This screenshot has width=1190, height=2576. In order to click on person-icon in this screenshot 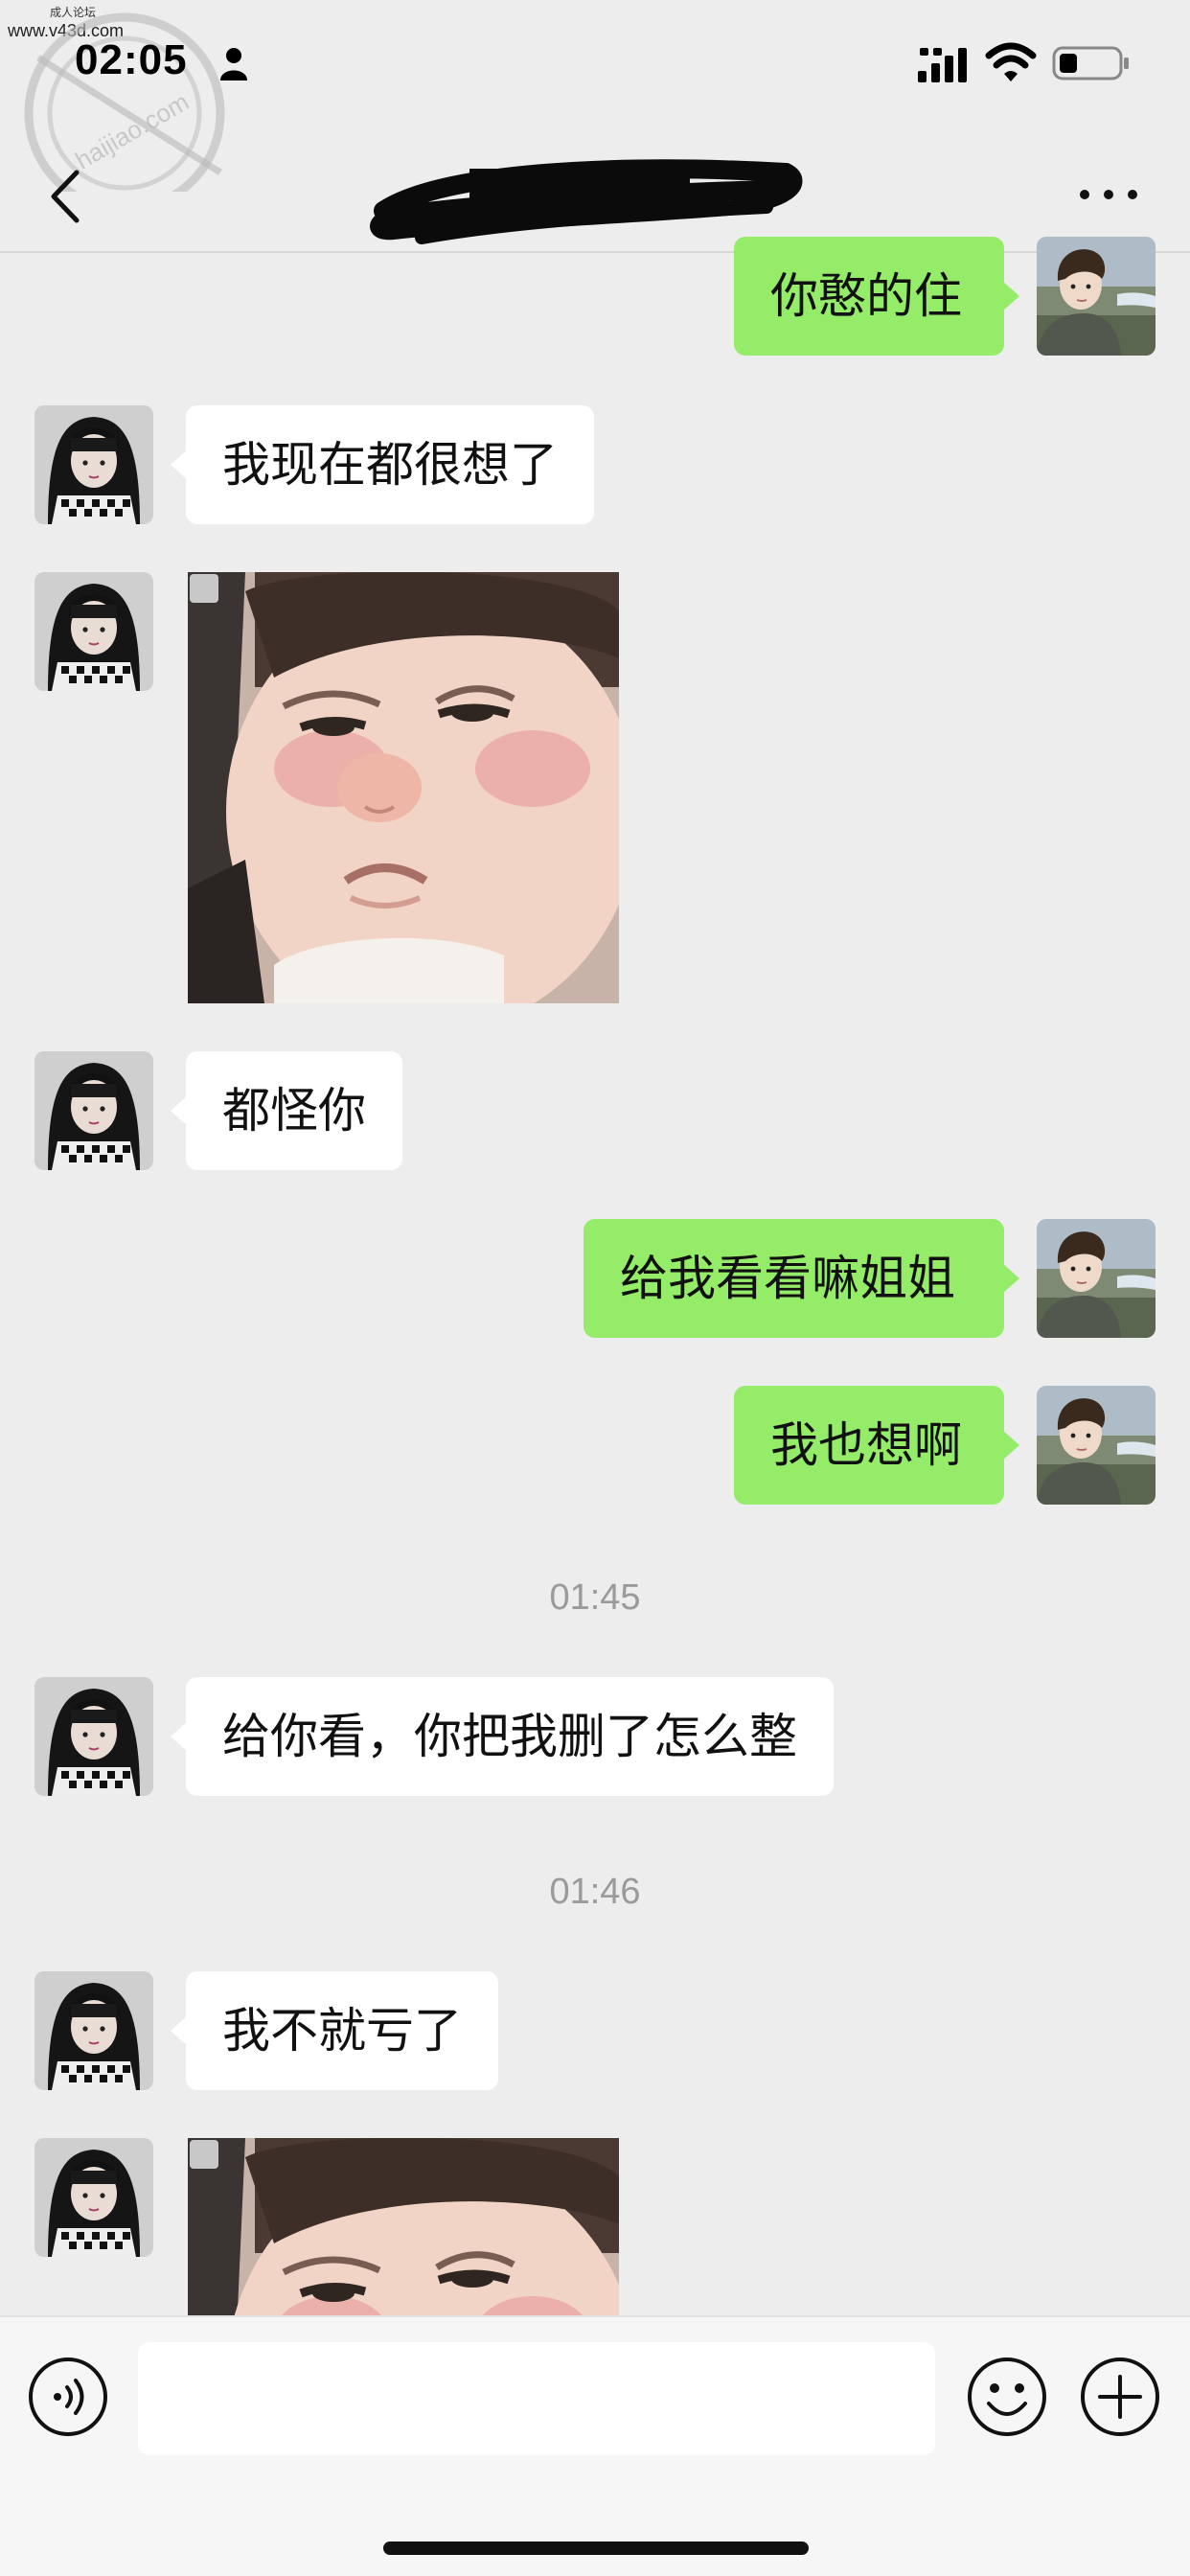, I will do `click(234, 64)`.